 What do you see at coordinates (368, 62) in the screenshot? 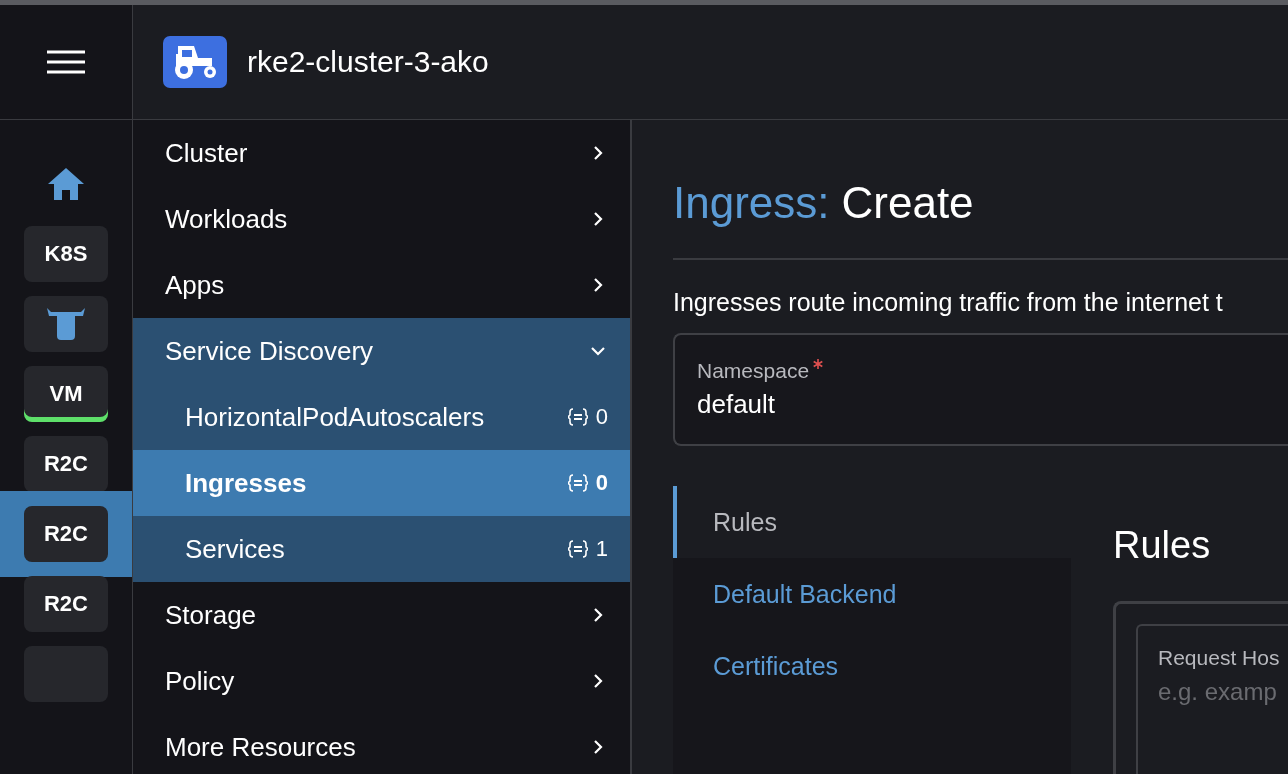
I see `cluster-name: rke2-cluster-3-ako` at bounding box center [368, 62].